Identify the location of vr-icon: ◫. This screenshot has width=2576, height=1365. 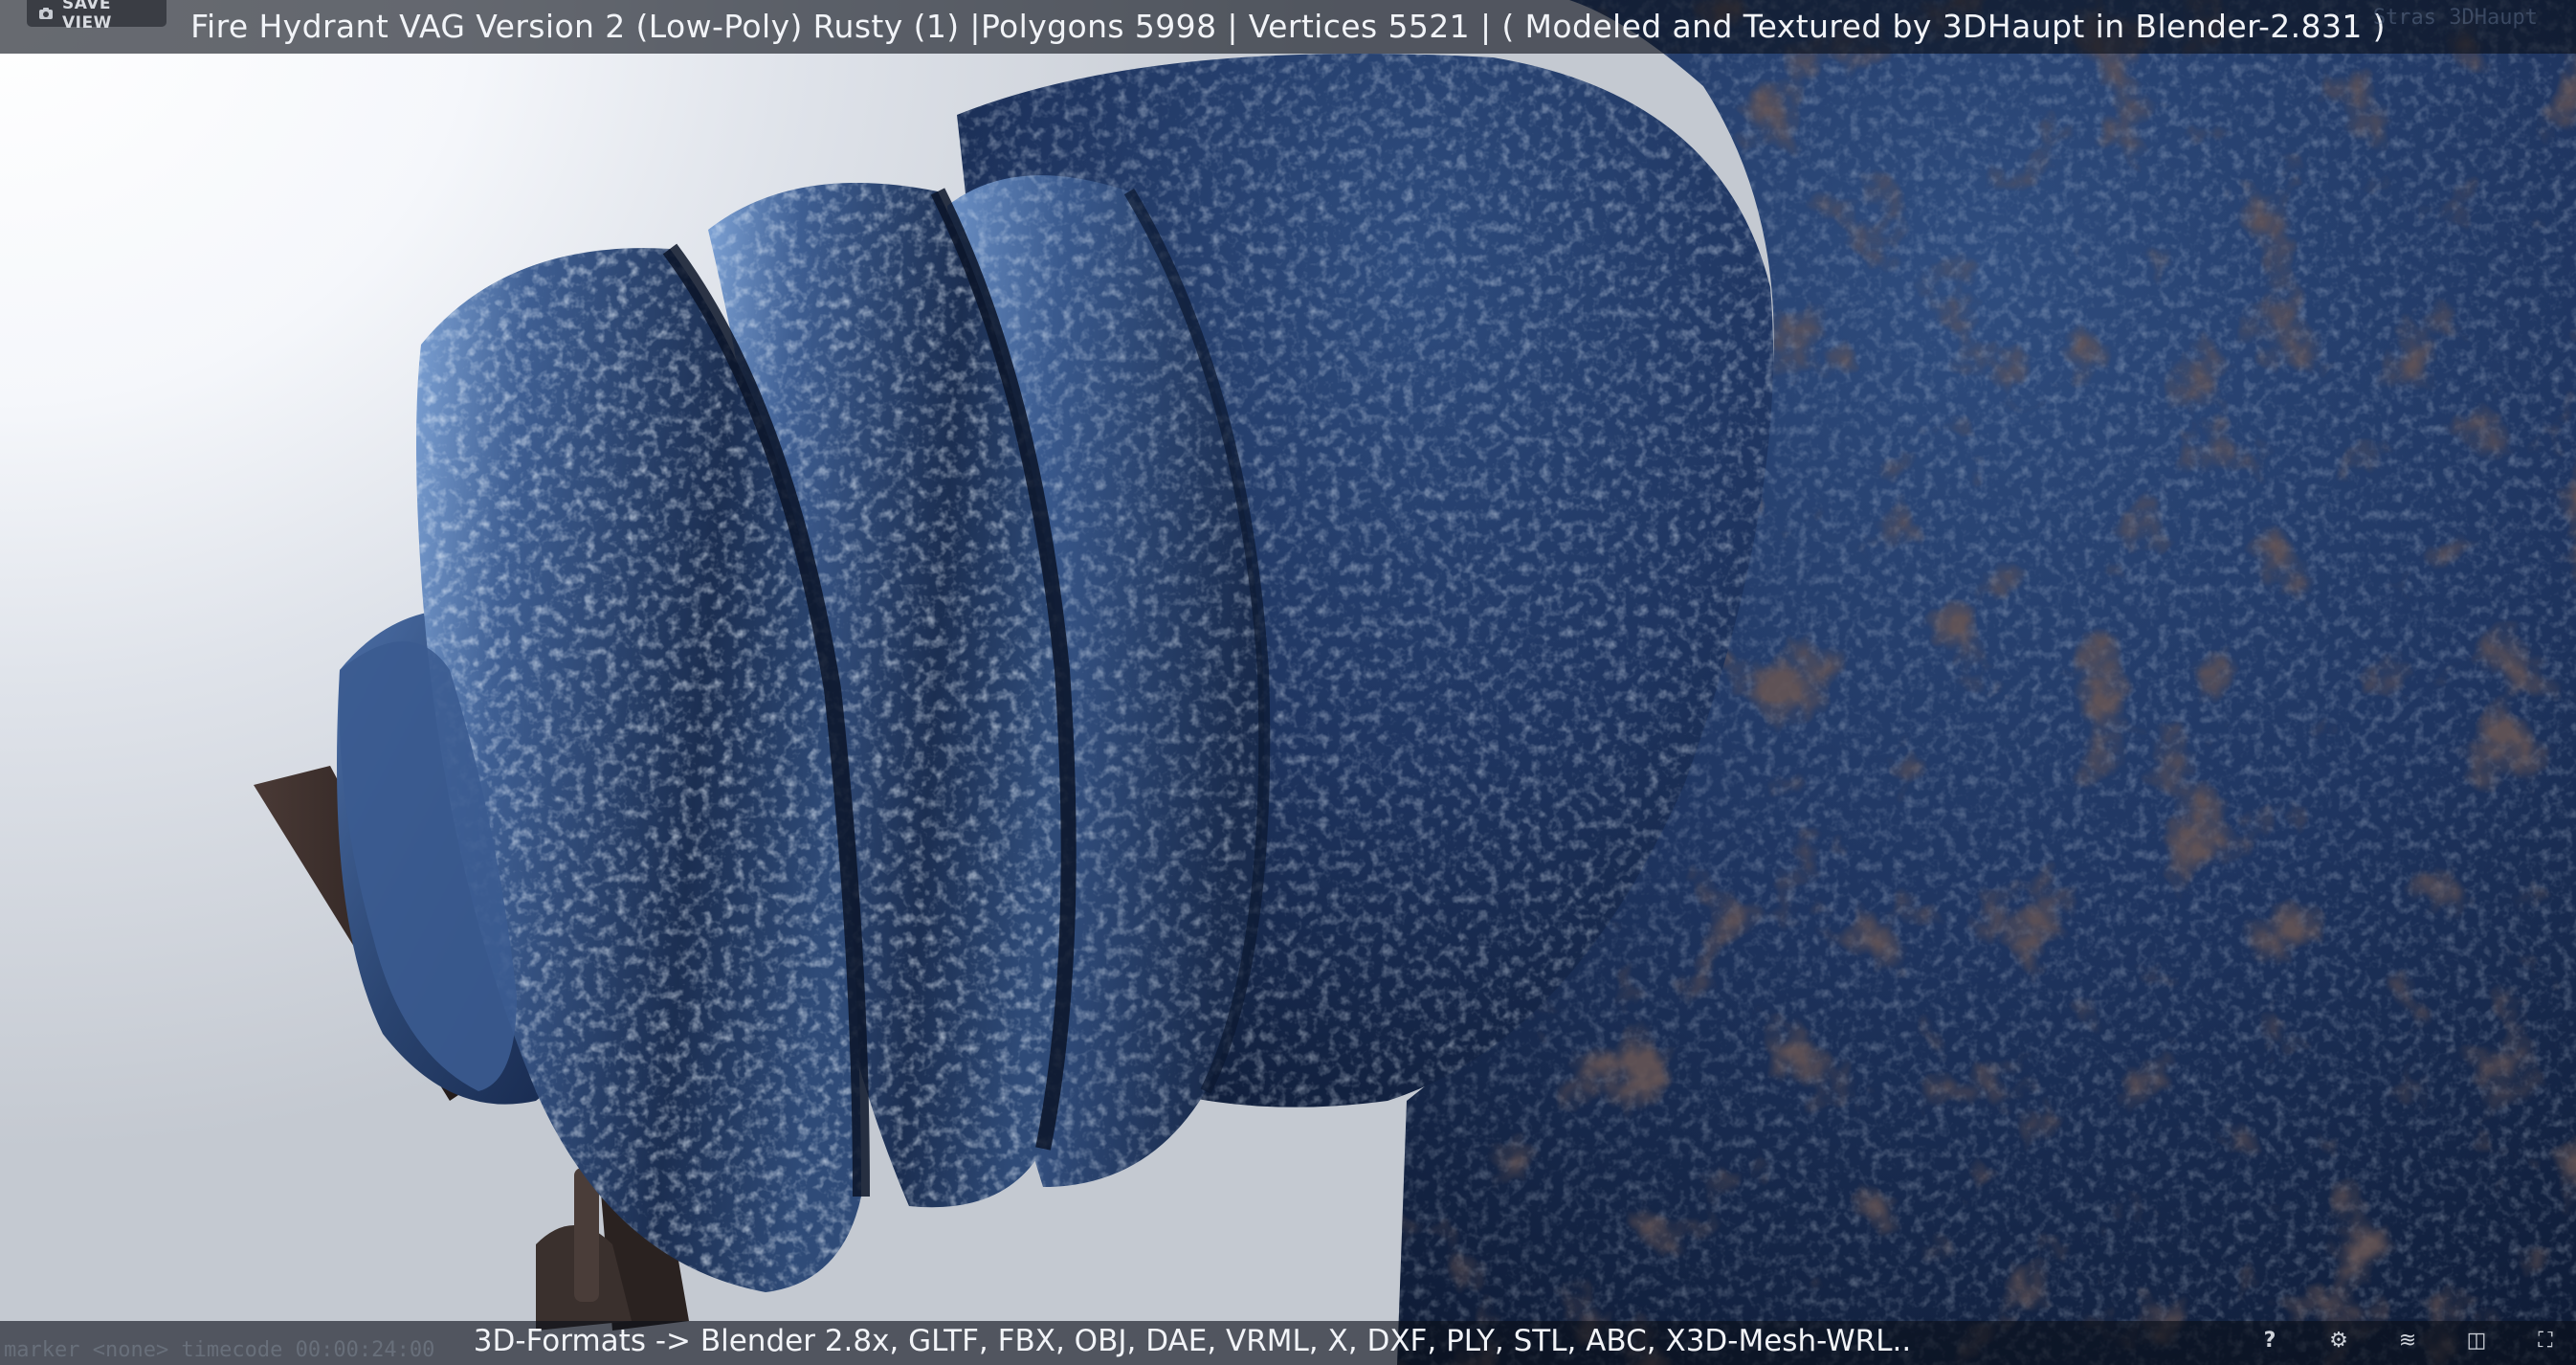
(2476, 1340).